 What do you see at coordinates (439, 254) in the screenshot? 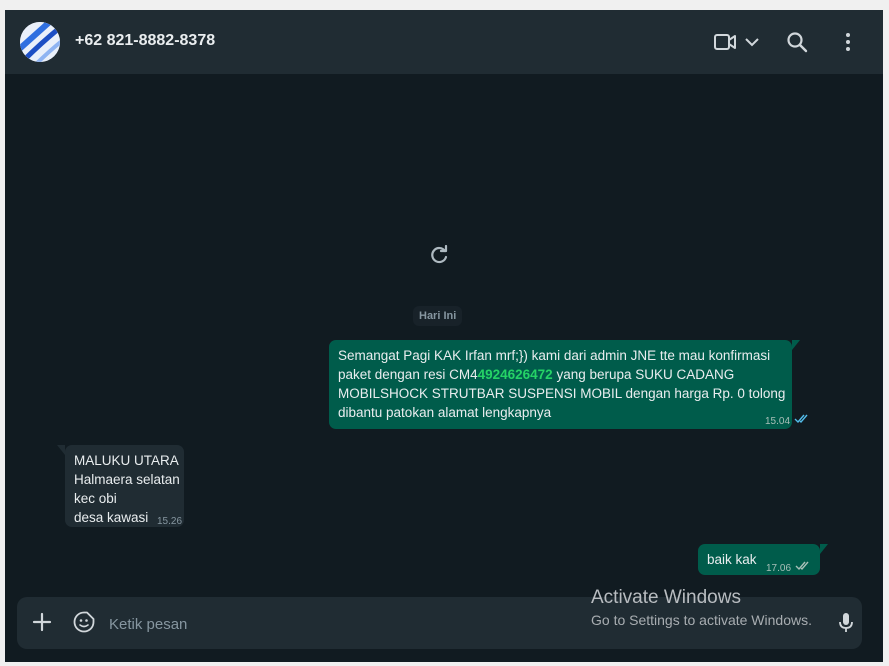
I see `refresh-icon` at bounding box center [439, 254].